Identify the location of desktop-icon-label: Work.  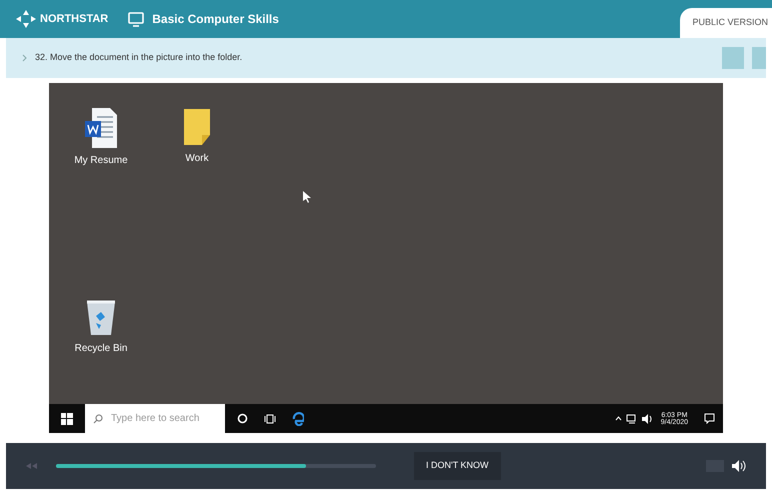
(197, 158).